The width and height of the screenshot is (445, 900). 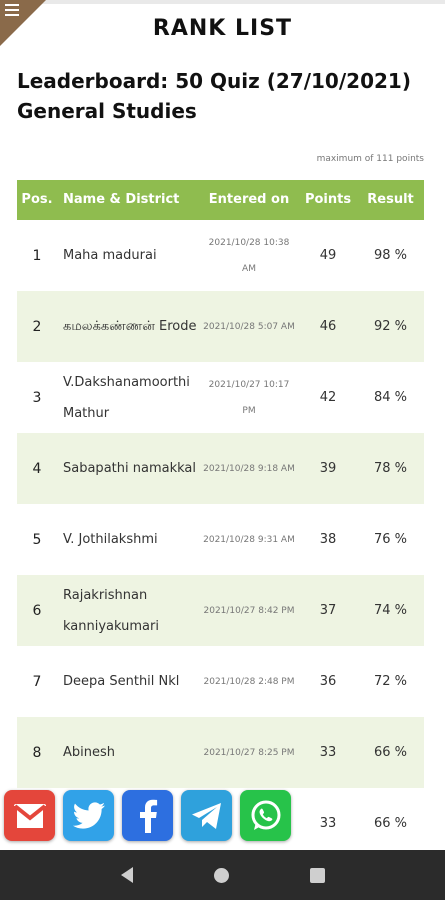 I want to click on row-points: 37, so click(x=328, y=610).